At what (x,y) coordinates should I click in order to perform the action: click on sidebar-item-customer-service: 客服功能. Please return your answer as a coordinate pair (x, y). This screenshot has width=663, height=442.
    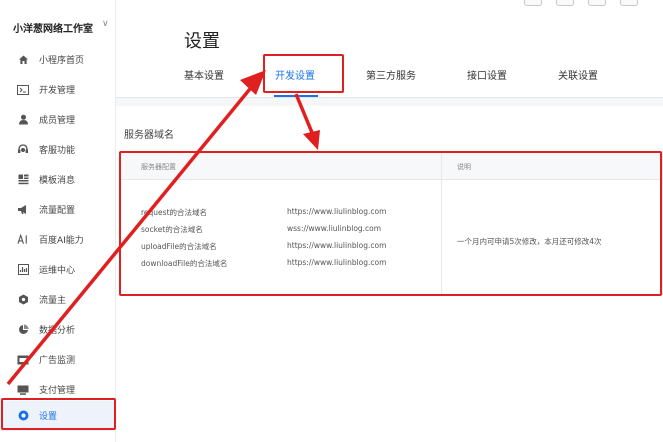
    Looking at the image, I should click on (58, 150).